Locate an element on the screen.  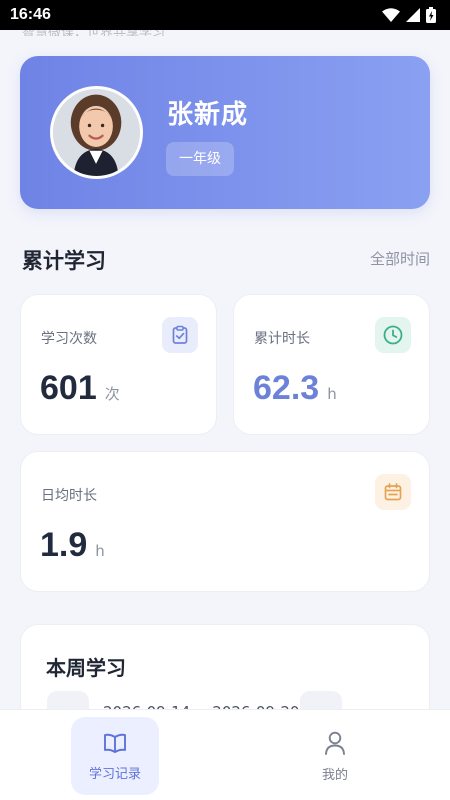
person-icon is located at coordinates (335, 743).